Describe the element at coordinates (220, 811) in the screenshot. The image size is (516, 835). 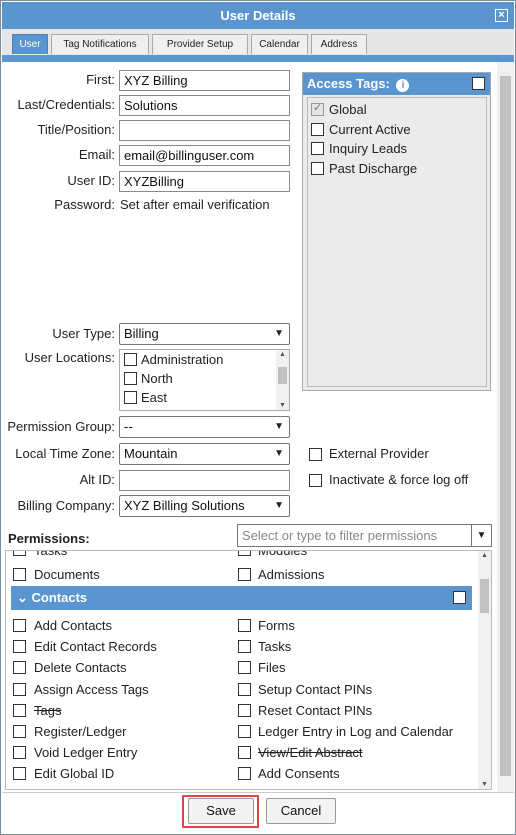
I see `save-highlight-box` at that location.